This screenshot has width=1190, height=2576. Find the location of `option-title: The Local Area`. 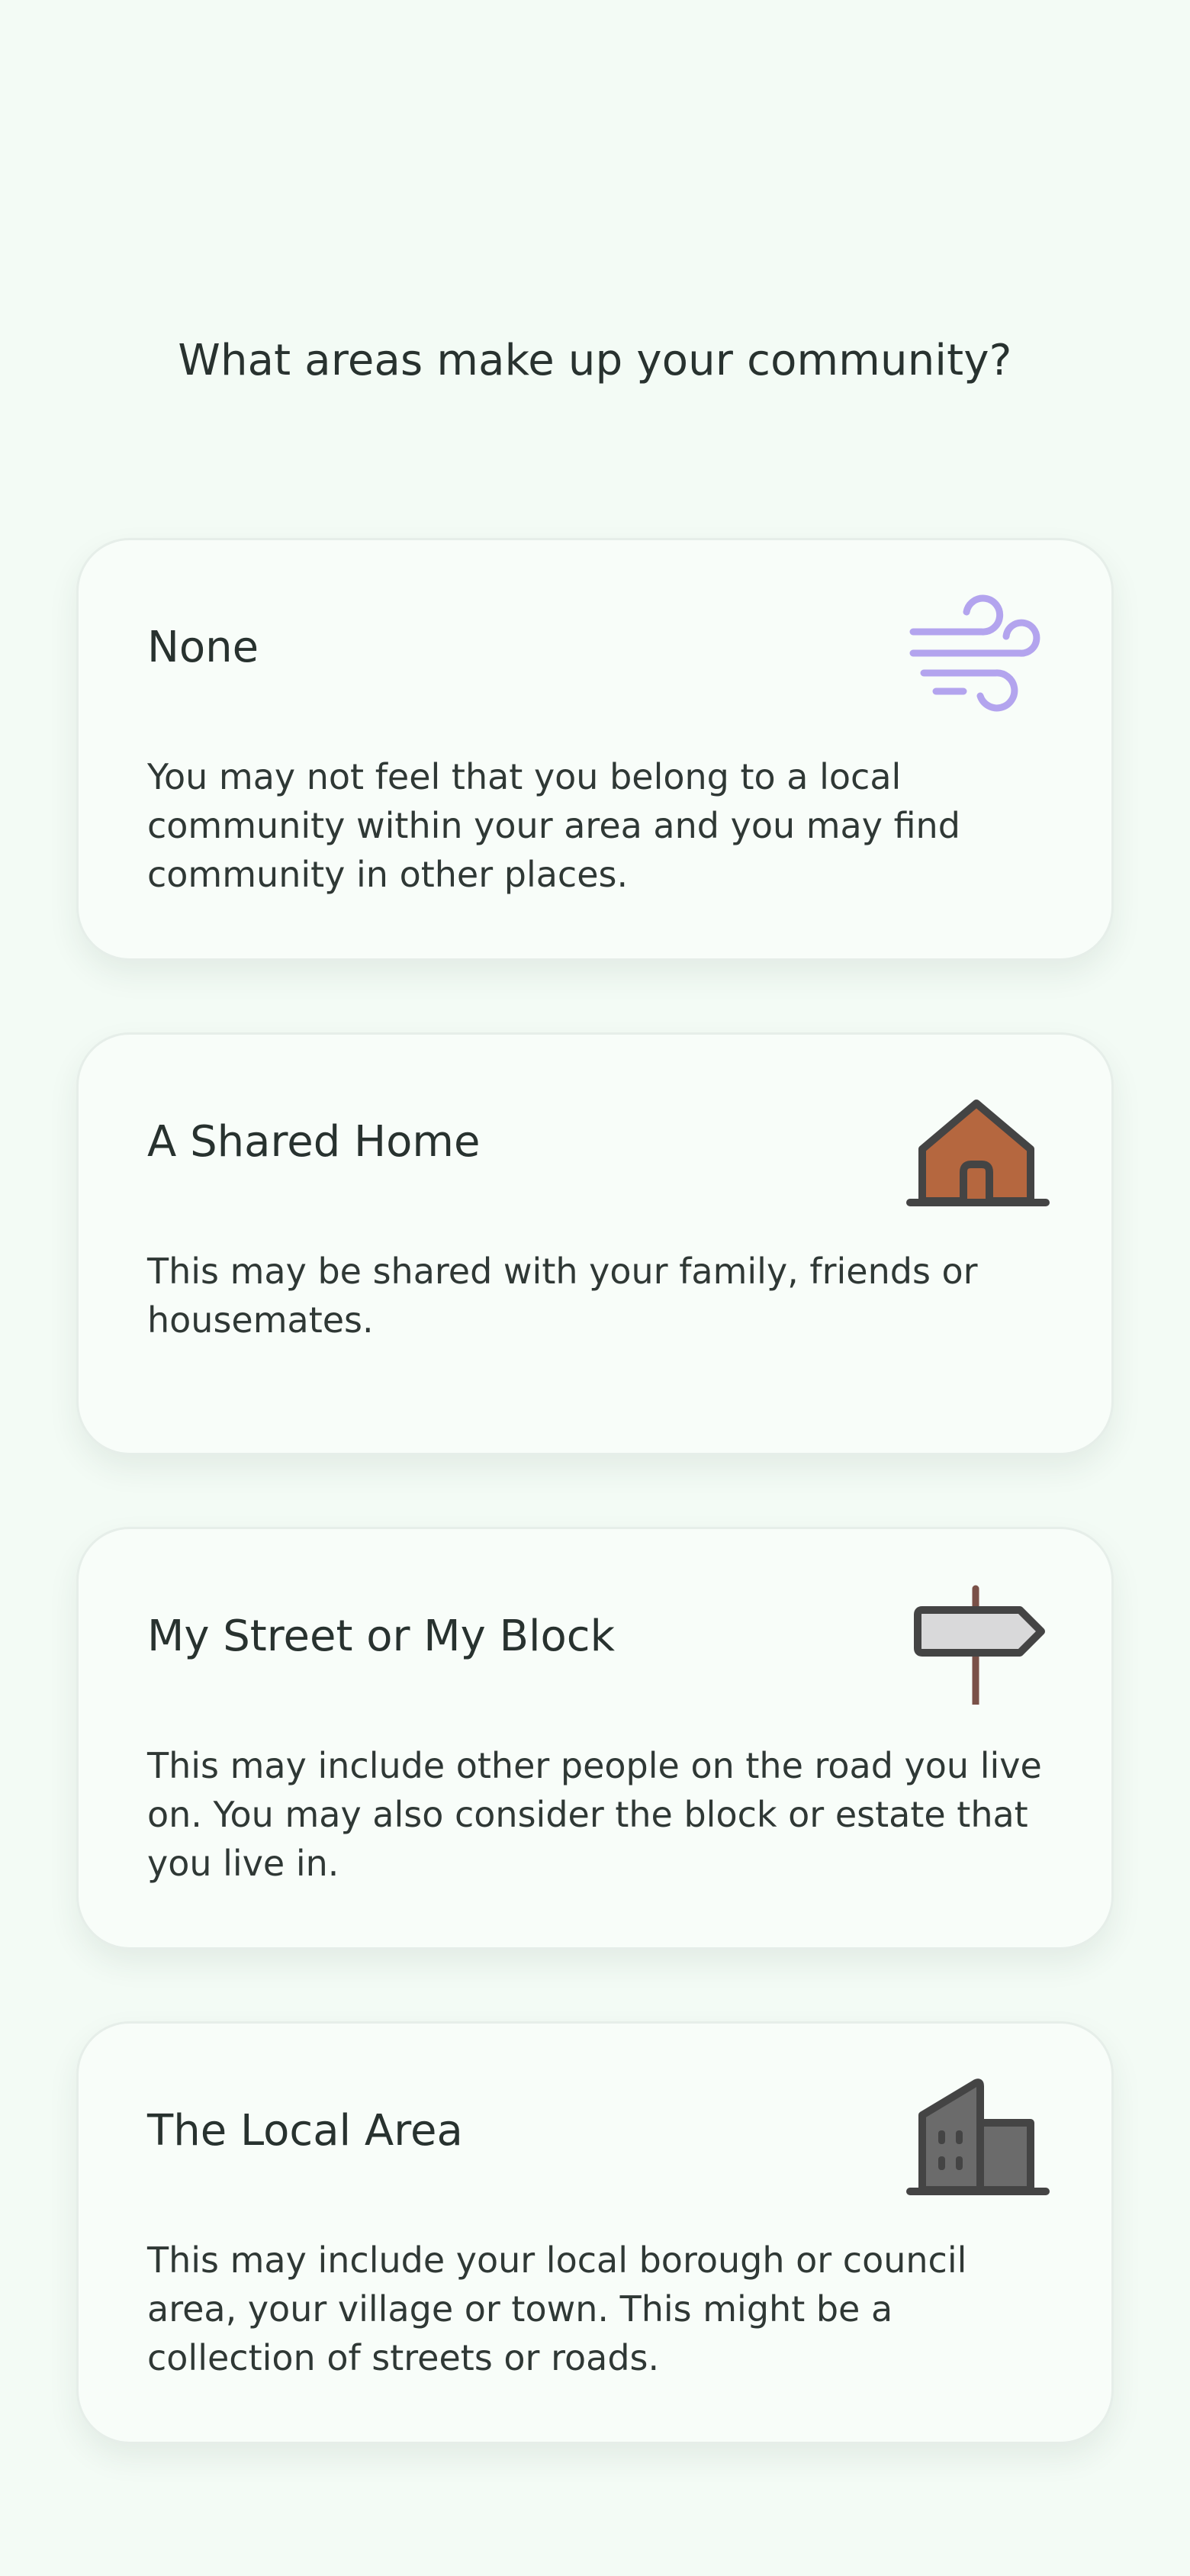

option-title: The Local Area is located at coordinates (305, 2131).